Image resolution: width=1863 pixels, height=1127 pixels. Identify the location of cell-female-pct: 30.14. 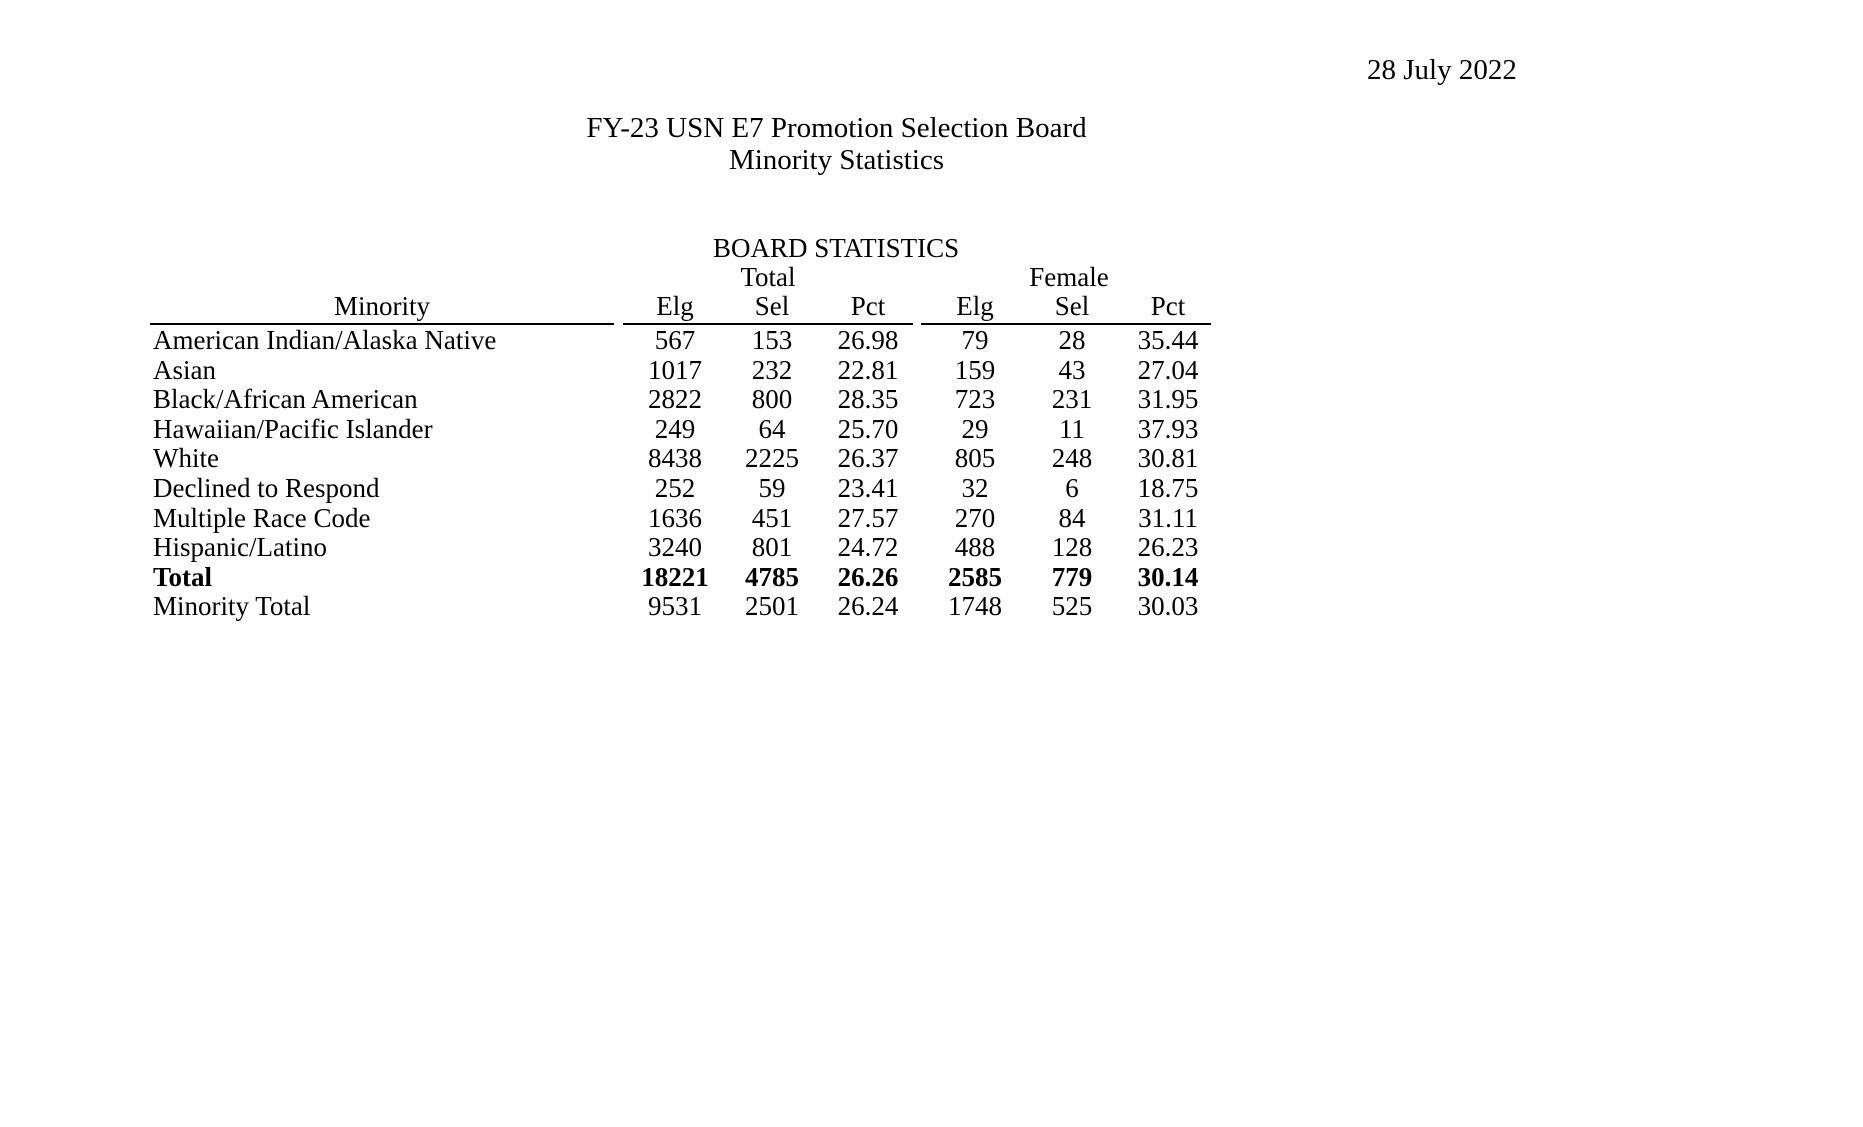
(1168, 576).